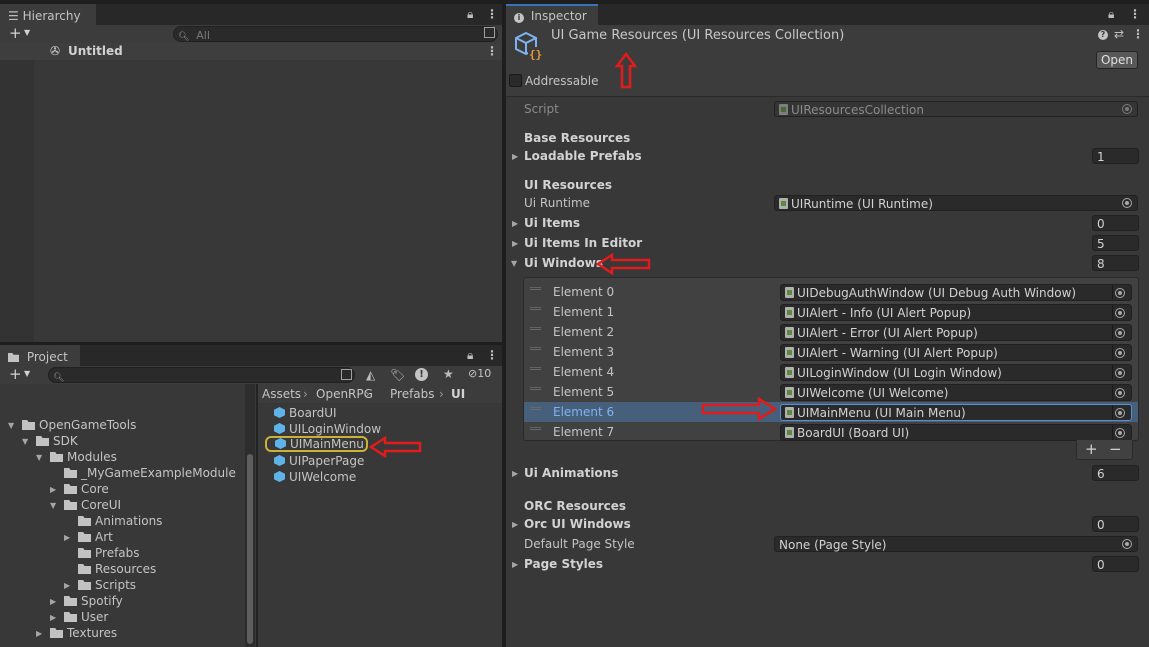  I want to click on element-object-field: UIWelcome (UI Welcome), so click(956, 392).